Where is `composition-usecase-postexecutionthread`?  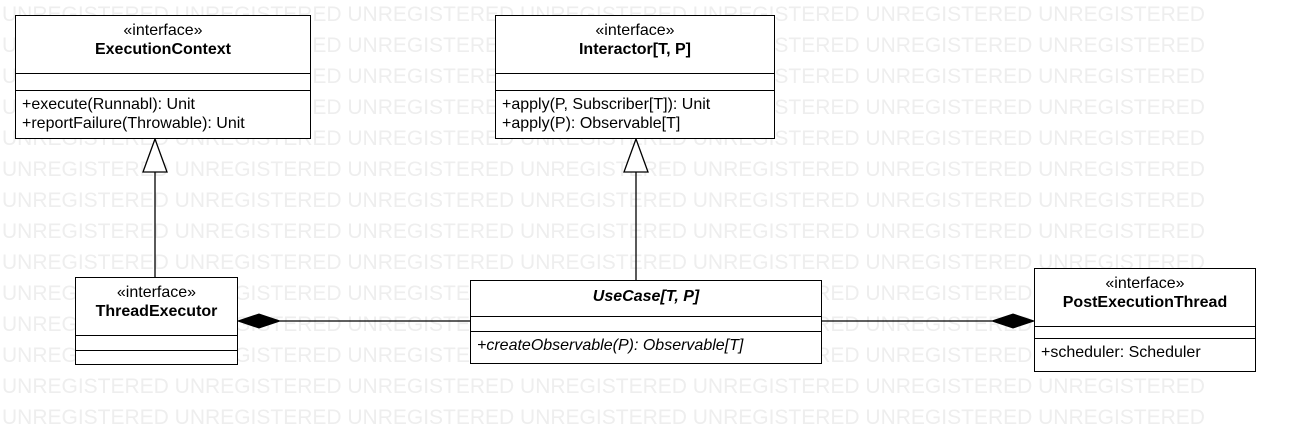 composition-usecase-postexecutionthread is located at coordinates (929, 321).